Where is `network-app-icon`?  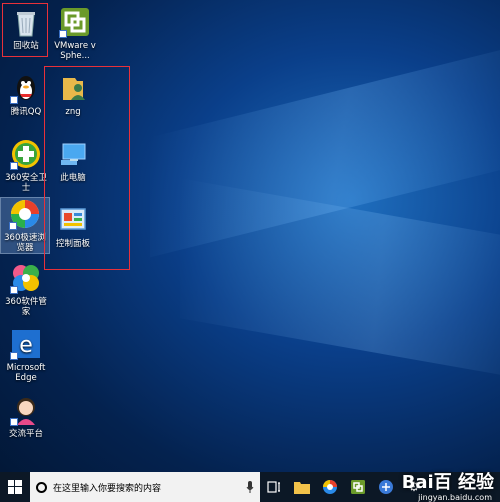 network-app-icon is located at coordinates (386, 487).